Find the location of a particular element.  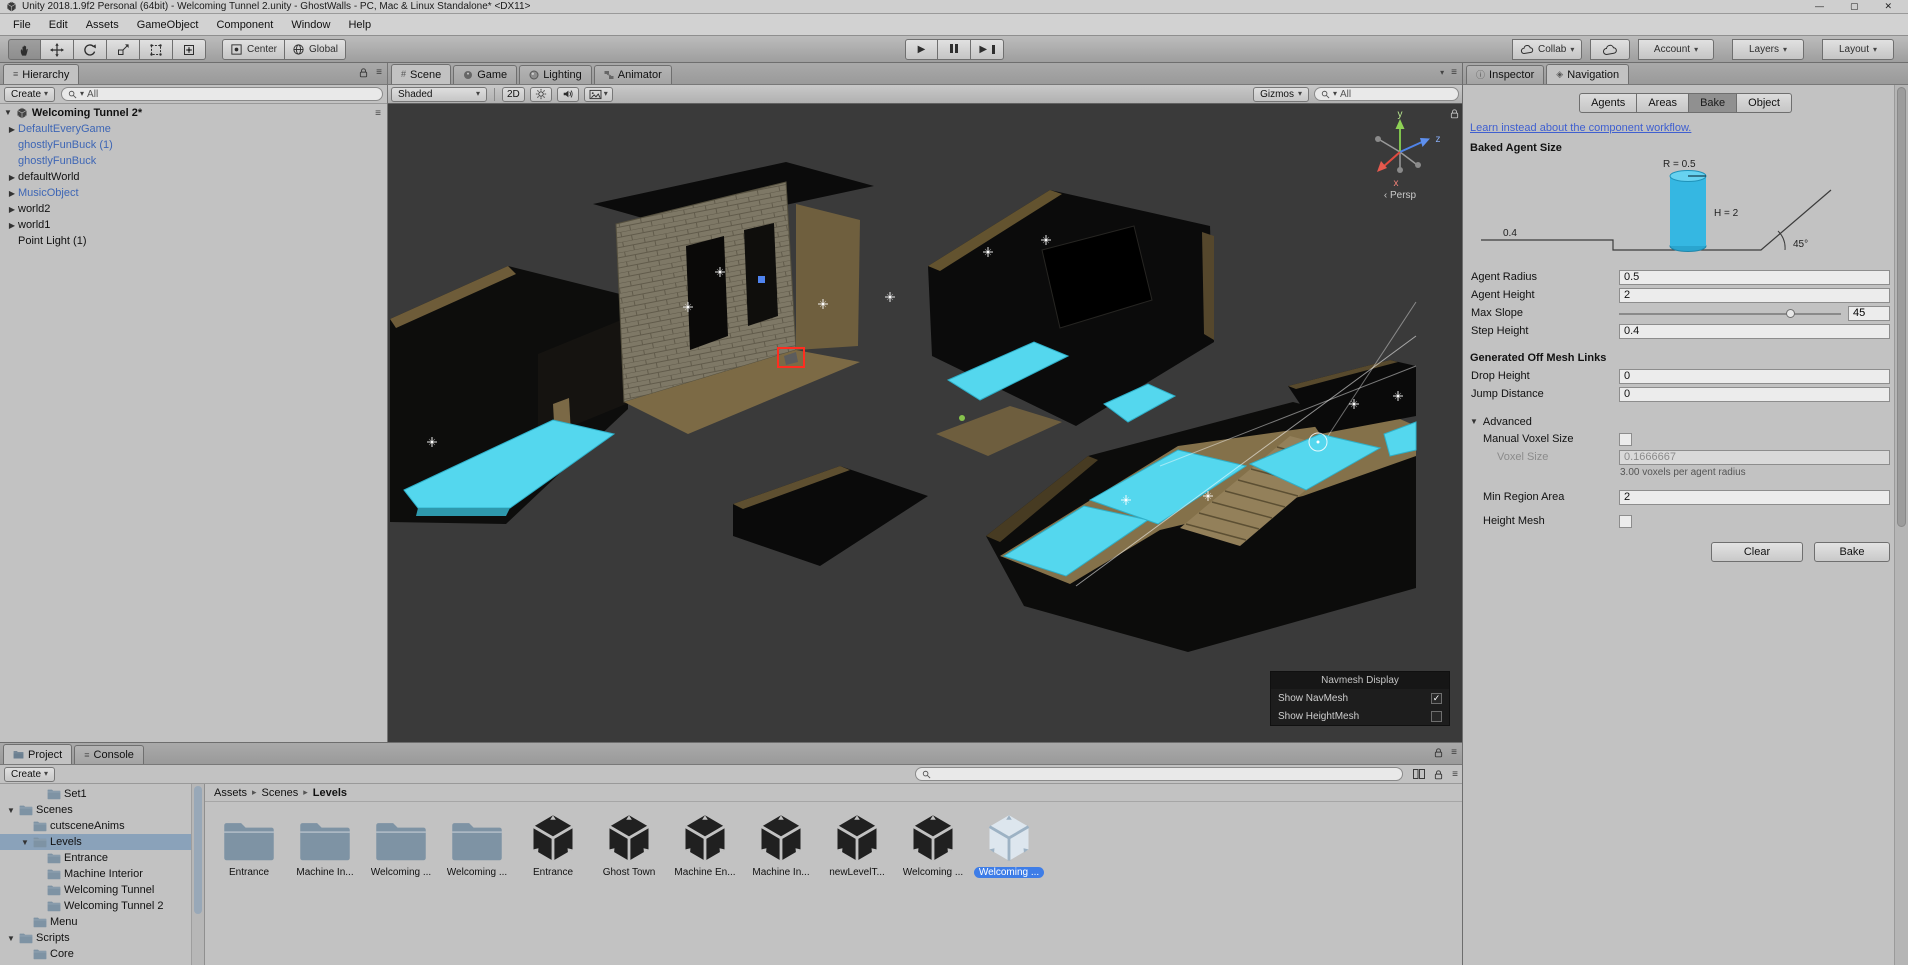

tree-item: Core is located at coordinates (102, 954).